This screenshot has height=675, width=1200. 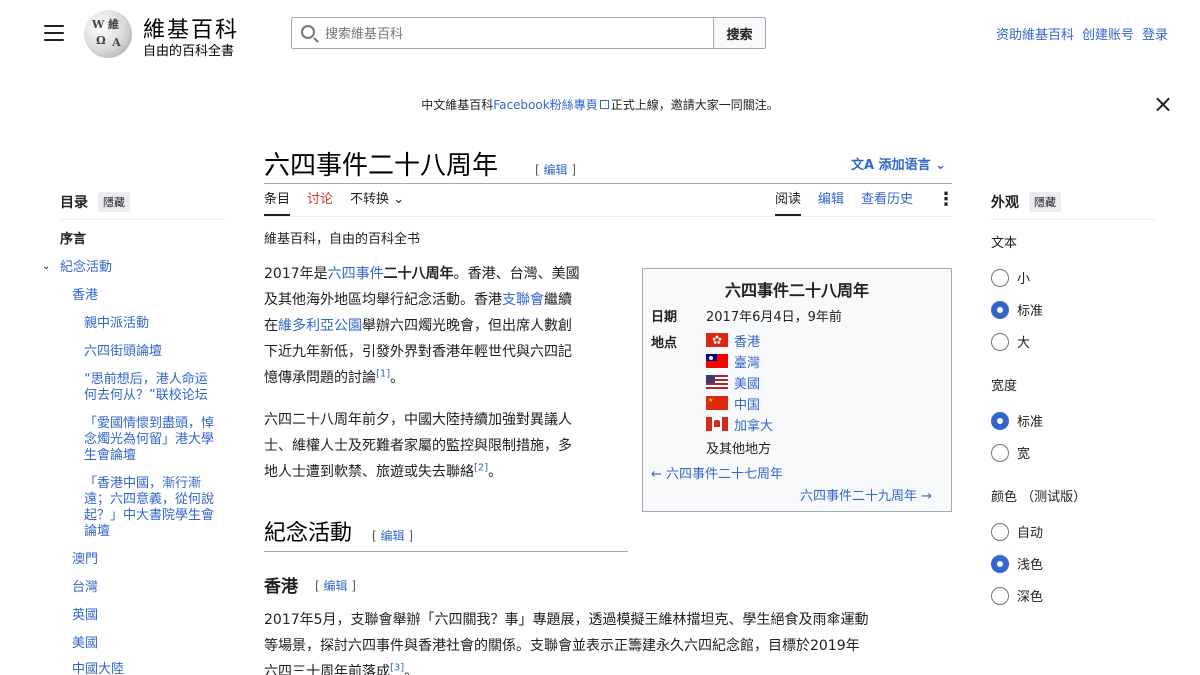 What do you see at coordinates (1045, 202) in the screenshot?
I see `appearance-hide-button: 隱藏` at bounding box center [1045, 202].